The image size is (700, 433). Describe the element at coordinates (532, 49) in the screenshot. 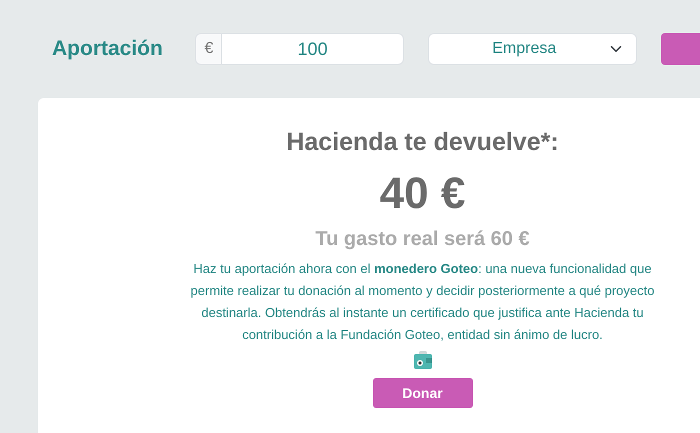

I see `type-select: Empresa` at that location.